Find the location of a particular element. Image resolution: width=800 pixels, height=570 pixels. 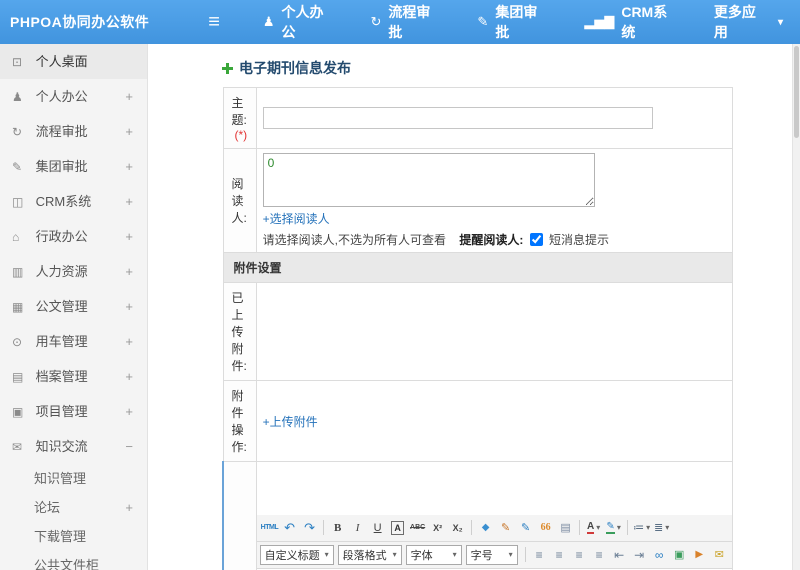

nav-item-group-approval: ✎ 集团审批 is located at coordinates (513, 22).